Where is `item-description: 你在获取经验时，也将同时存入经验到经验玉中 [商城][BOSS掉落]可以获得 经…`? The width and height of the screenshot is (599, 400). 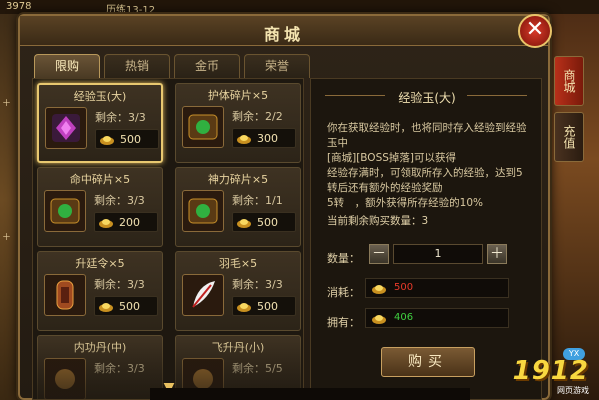 item-description: 你在获取经验时，也将同时存入经验到经验玉中 [商城][BOSS掉落]可以获得 经… is located at coordinates (430, 166).